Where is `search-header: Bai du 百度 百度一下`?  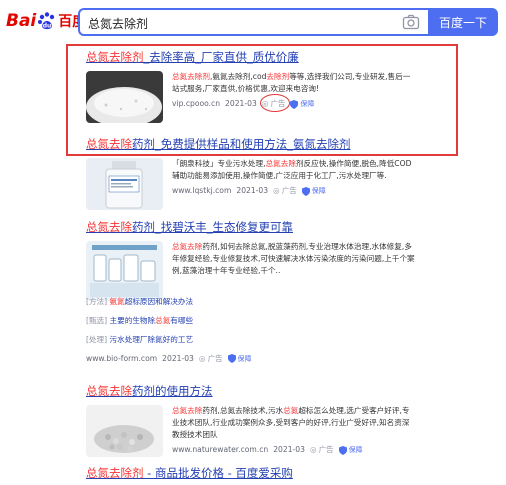
search-header: Bai du 百度 百度一下 is located at coordinates (253, 21).